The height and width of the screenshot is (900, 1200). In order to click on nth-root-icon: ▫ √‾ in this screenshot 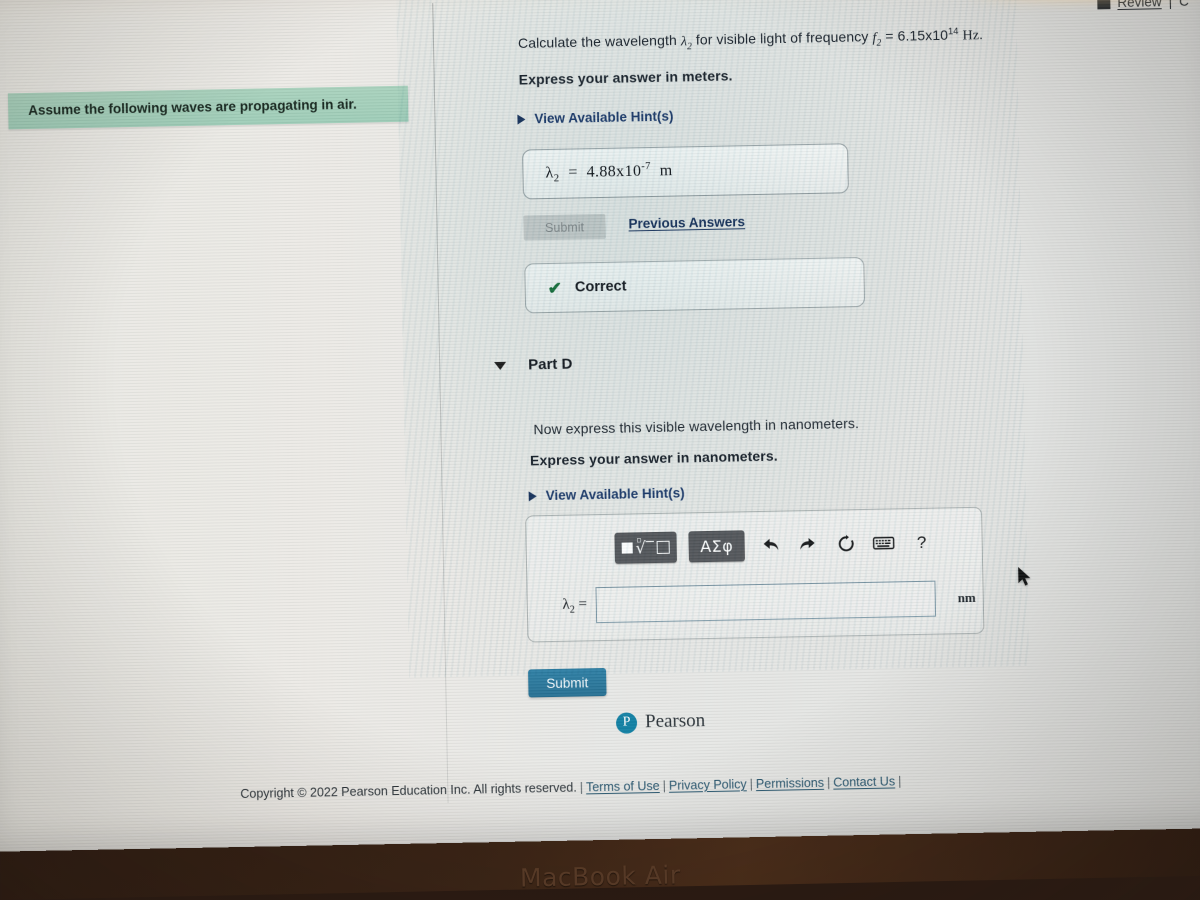, I will do `click(644, 545)`.